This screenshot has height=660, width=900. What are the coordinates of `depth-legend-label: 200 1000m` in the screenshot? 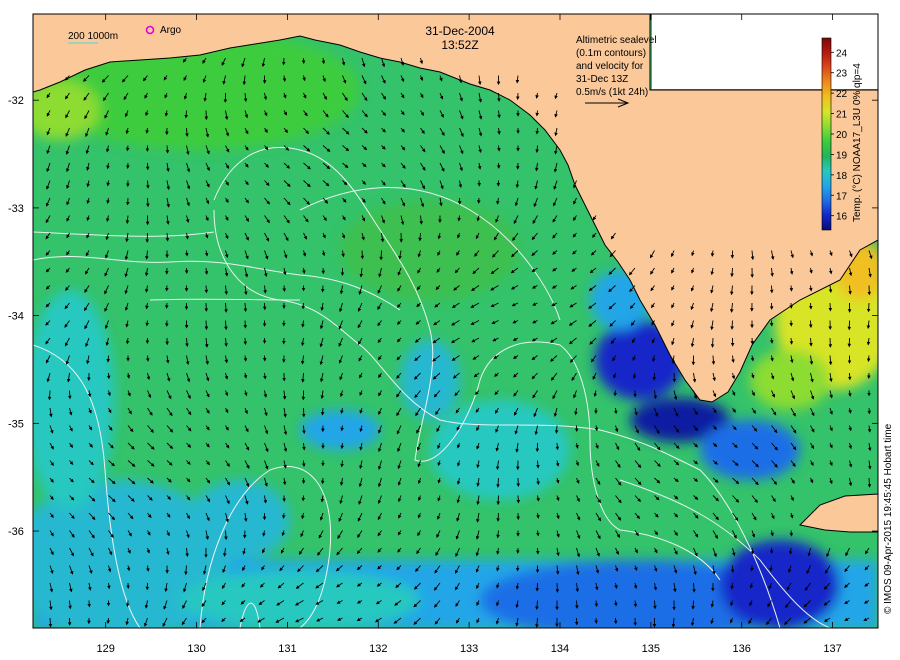 It's located at (93, 36).